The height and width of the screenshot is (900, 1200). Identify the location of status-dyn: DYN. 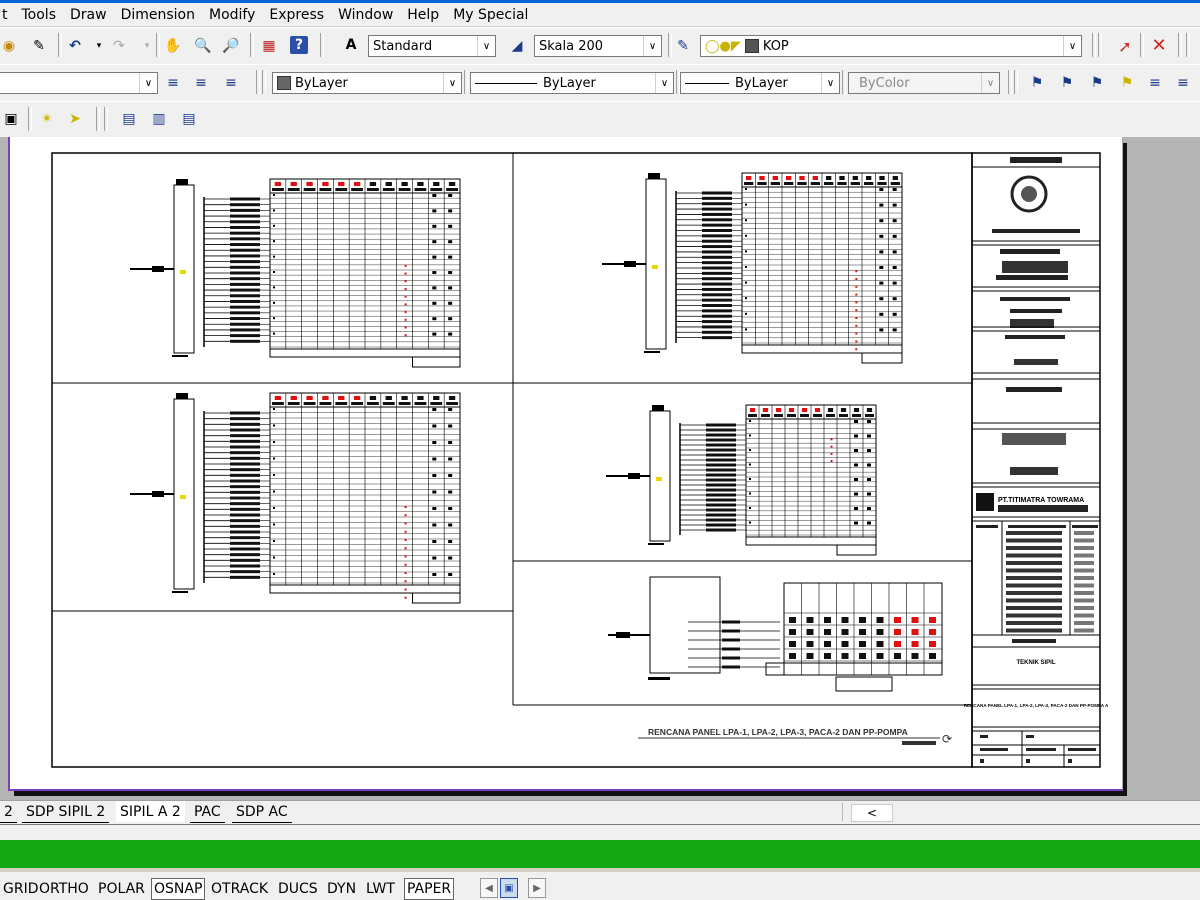
(341, 889).